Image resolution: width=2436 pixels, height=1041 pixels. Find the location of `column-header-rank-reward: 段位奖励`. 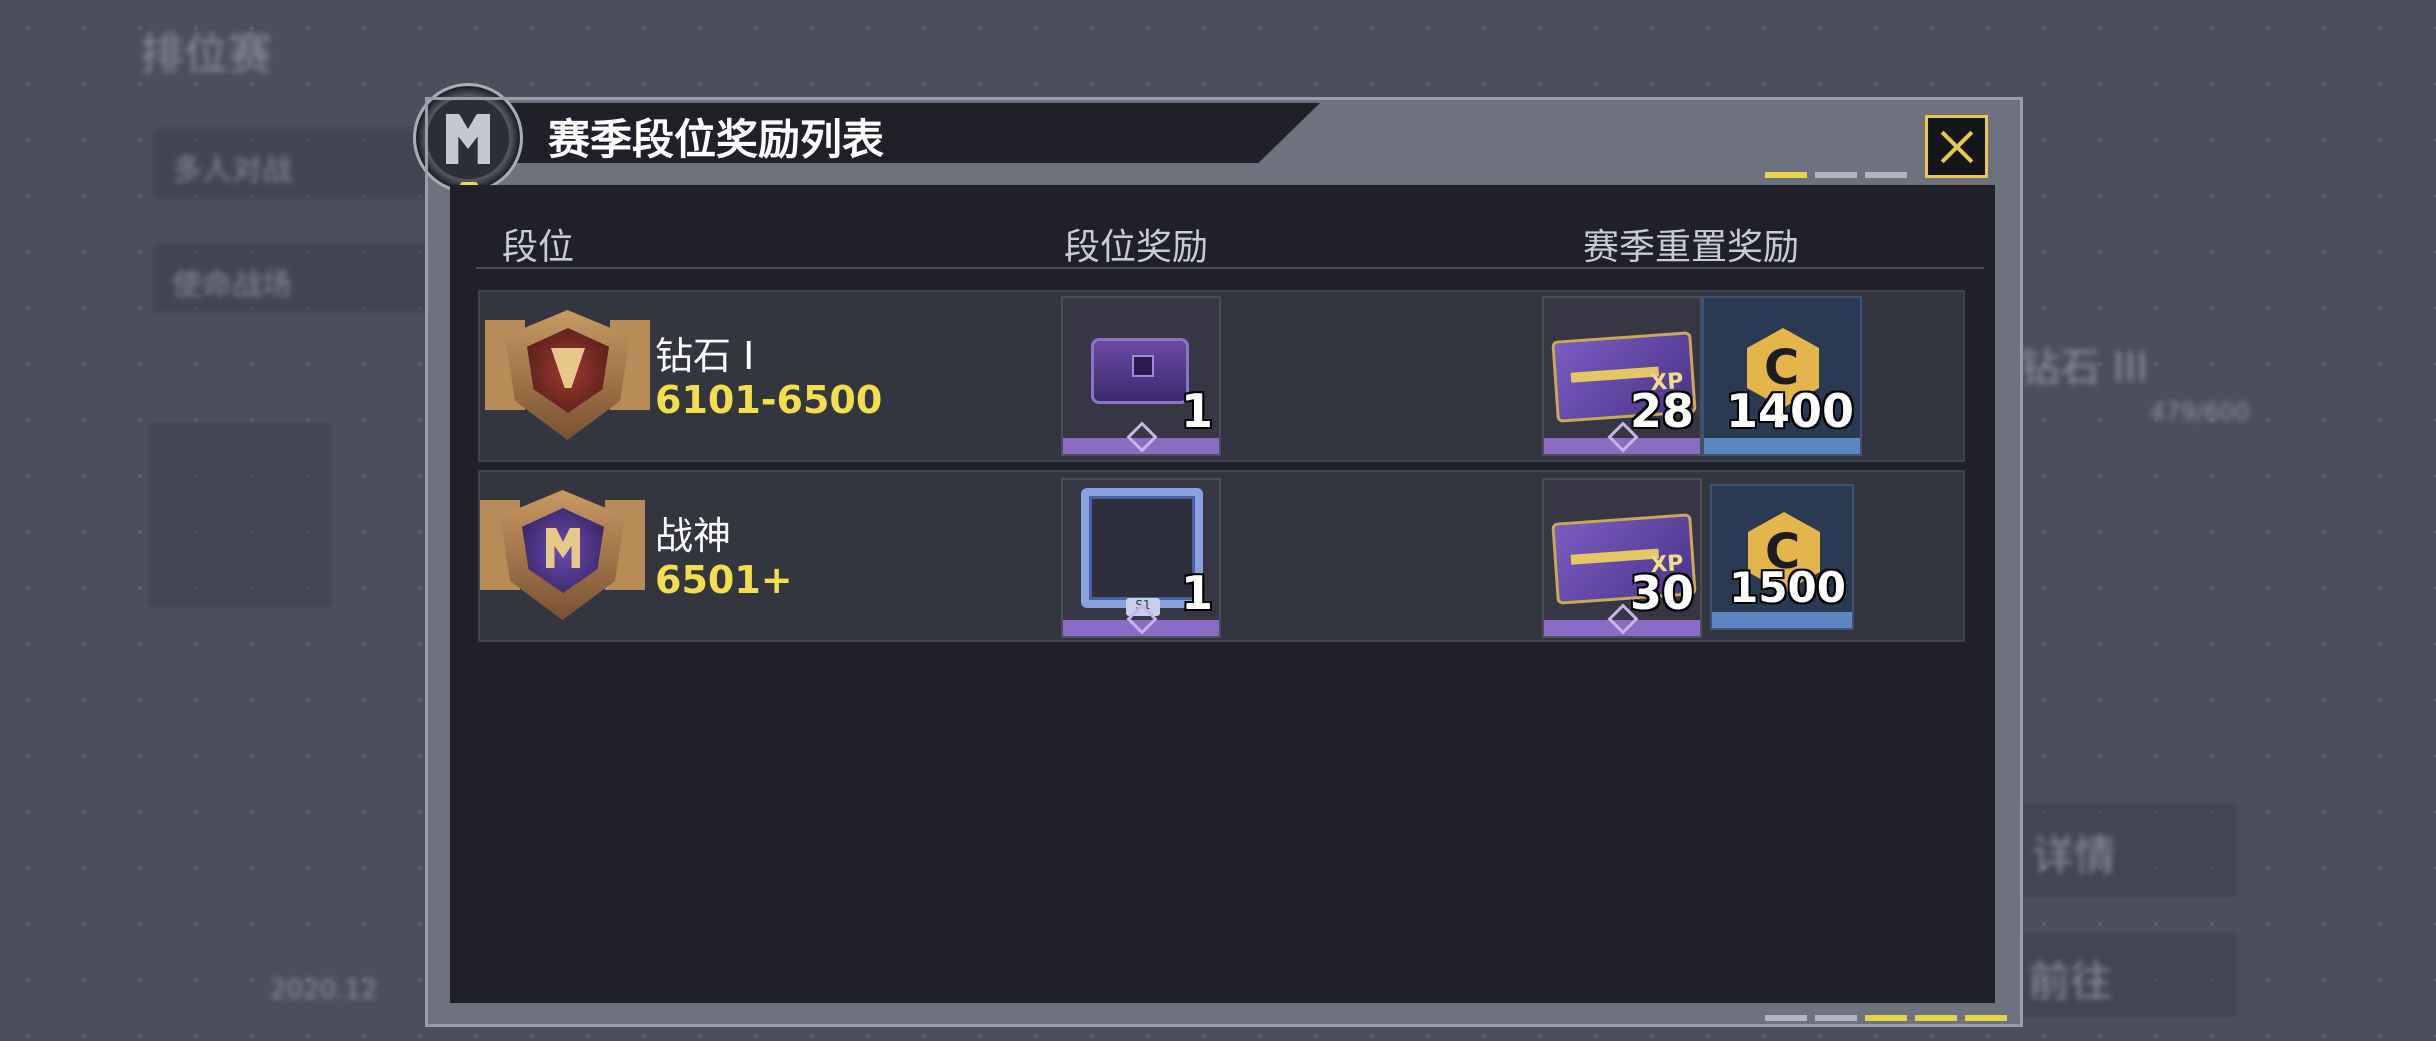

column-header-rank-reward: 段位奖励 is located at coordinates (1136, 247).